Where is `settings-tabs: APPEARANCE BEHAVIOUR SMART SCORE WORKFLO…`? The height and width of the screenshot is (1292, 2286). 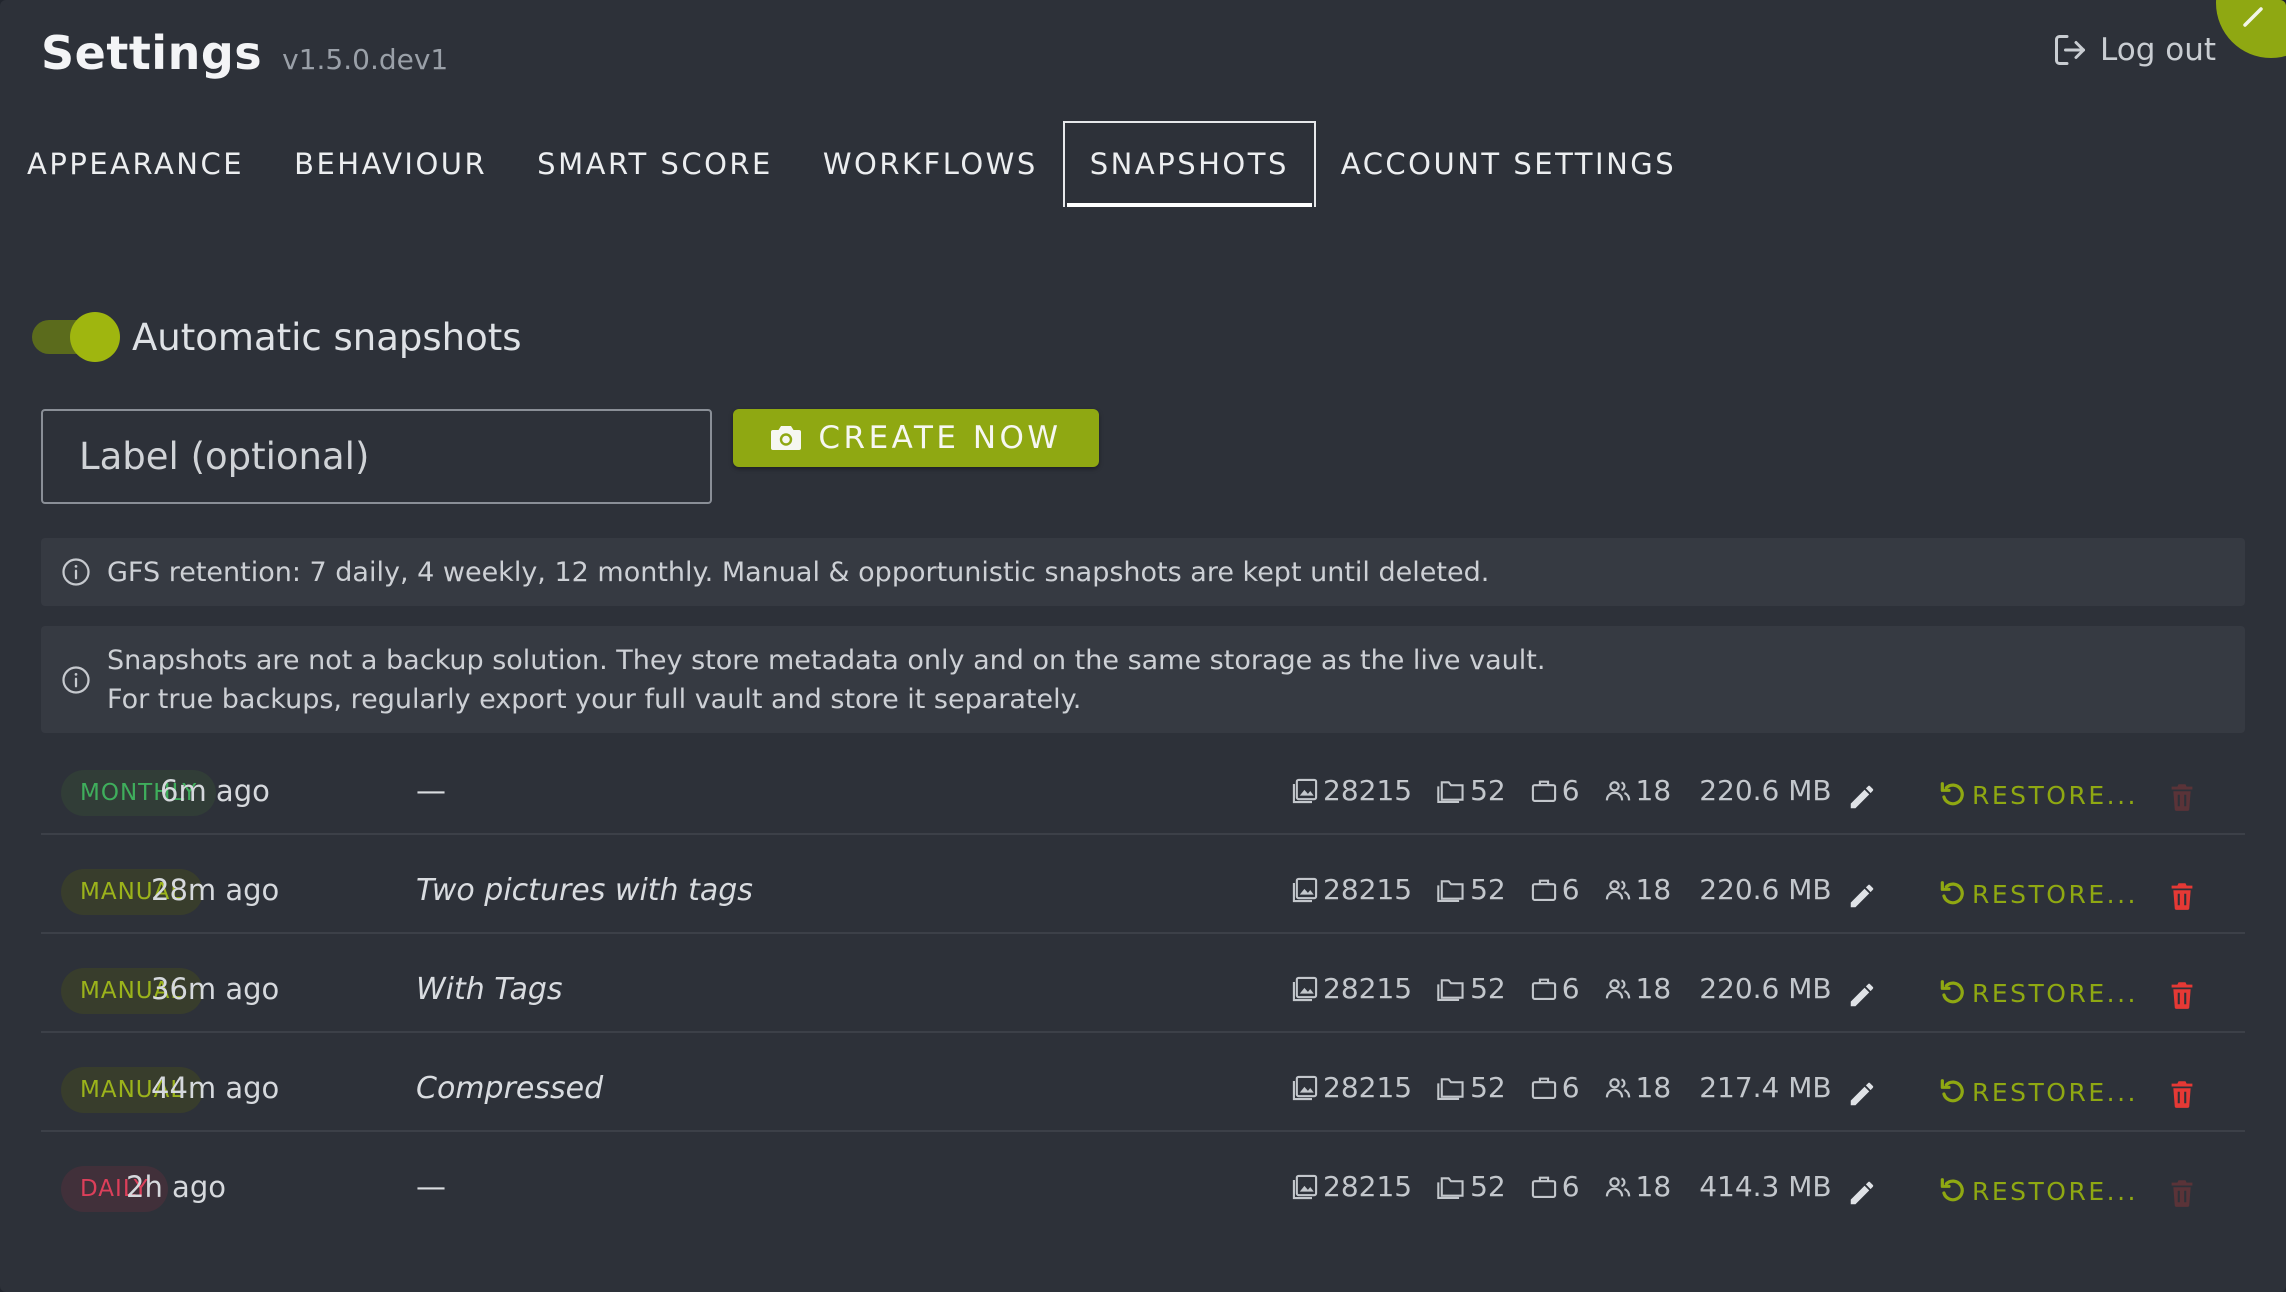
settings-tabs: APPEARANCE BEHAVIOUR SMART SCORE WORKFLO… is located at coordinates (850, 164).